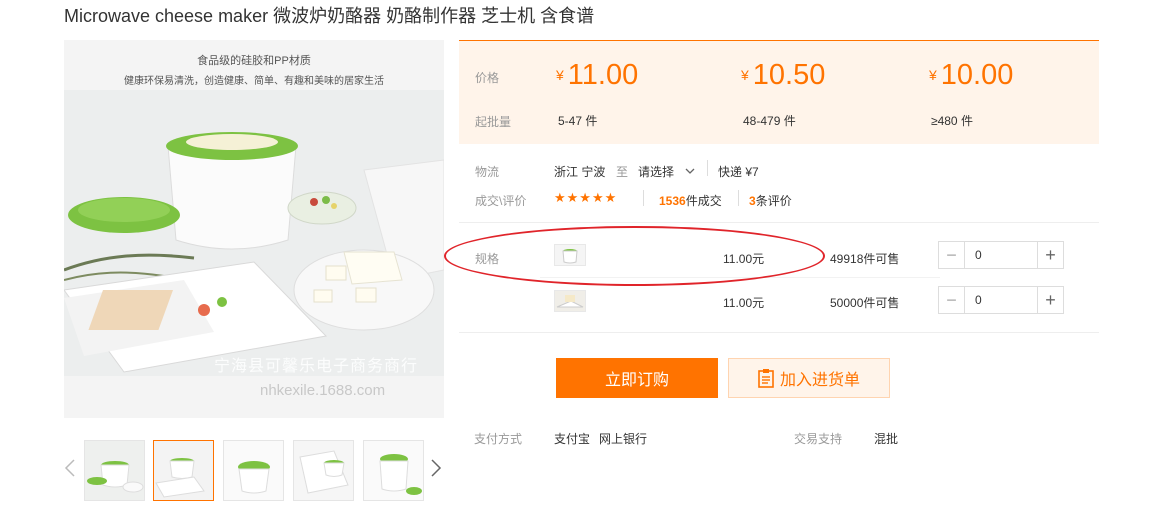 The image size is (1153, 523). What do you see at coordinates (952, 121) in the screenshot?
I see `tier-3-range: ≥480 件` at bounding box center [952, 121].